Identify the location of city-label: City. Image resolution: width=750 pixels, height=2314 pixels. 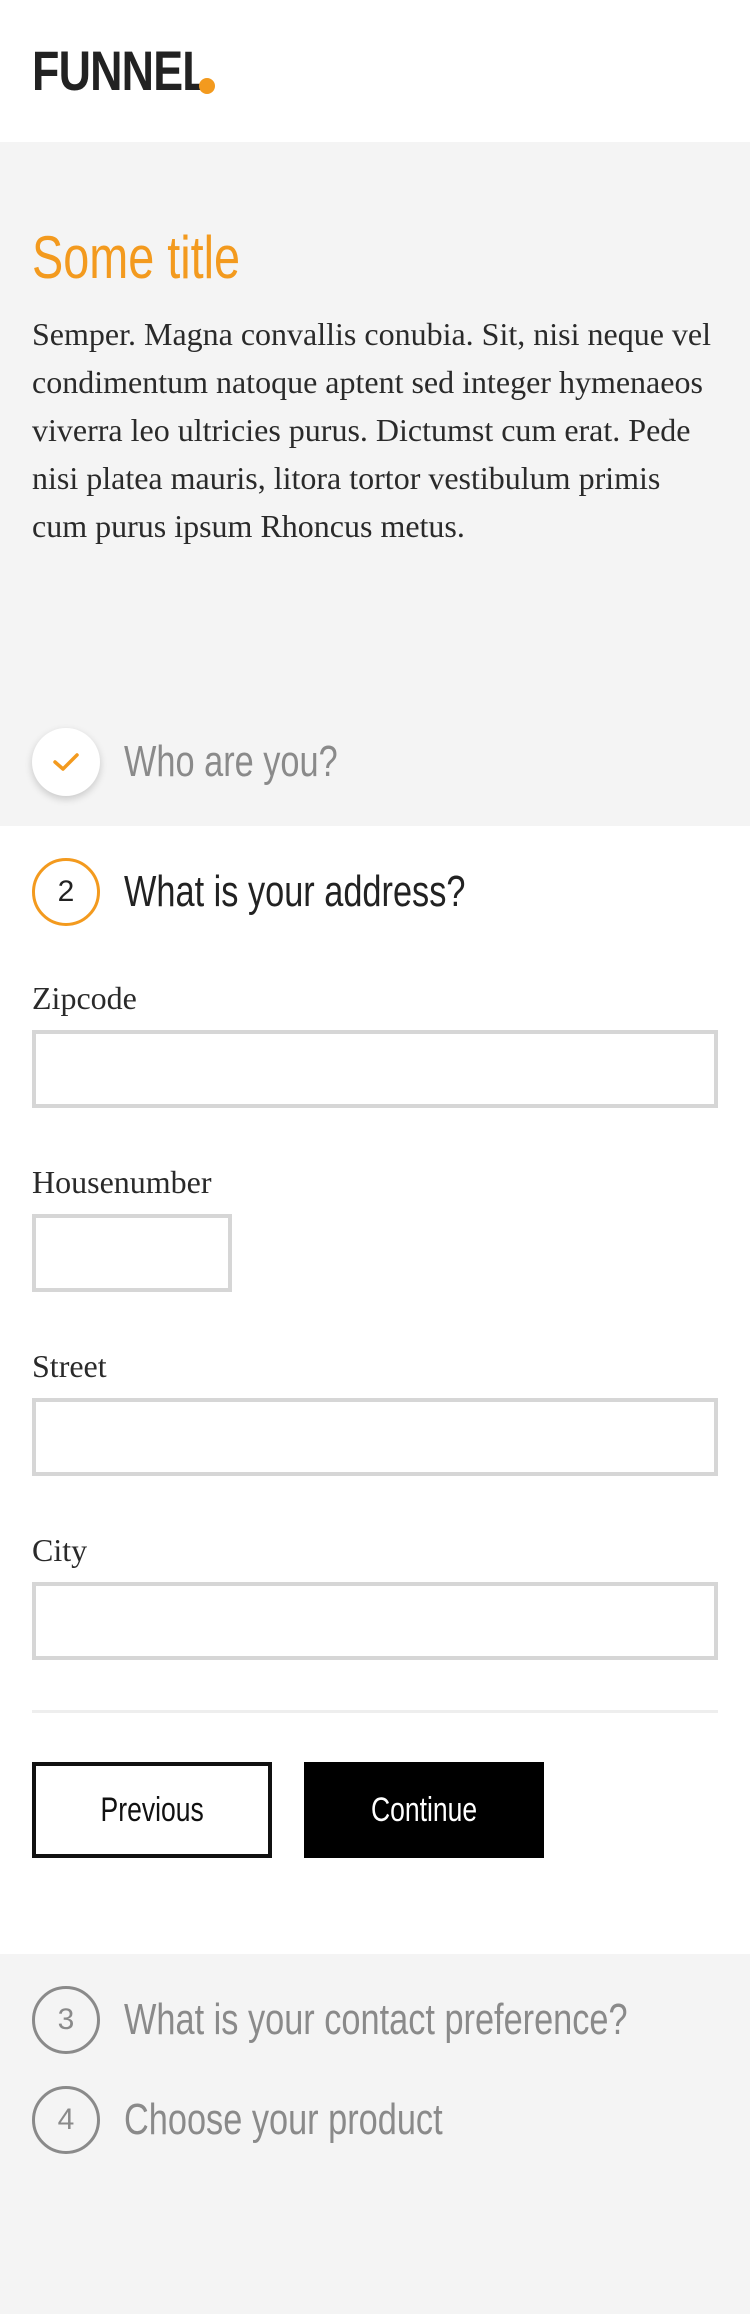
(60, 1550).